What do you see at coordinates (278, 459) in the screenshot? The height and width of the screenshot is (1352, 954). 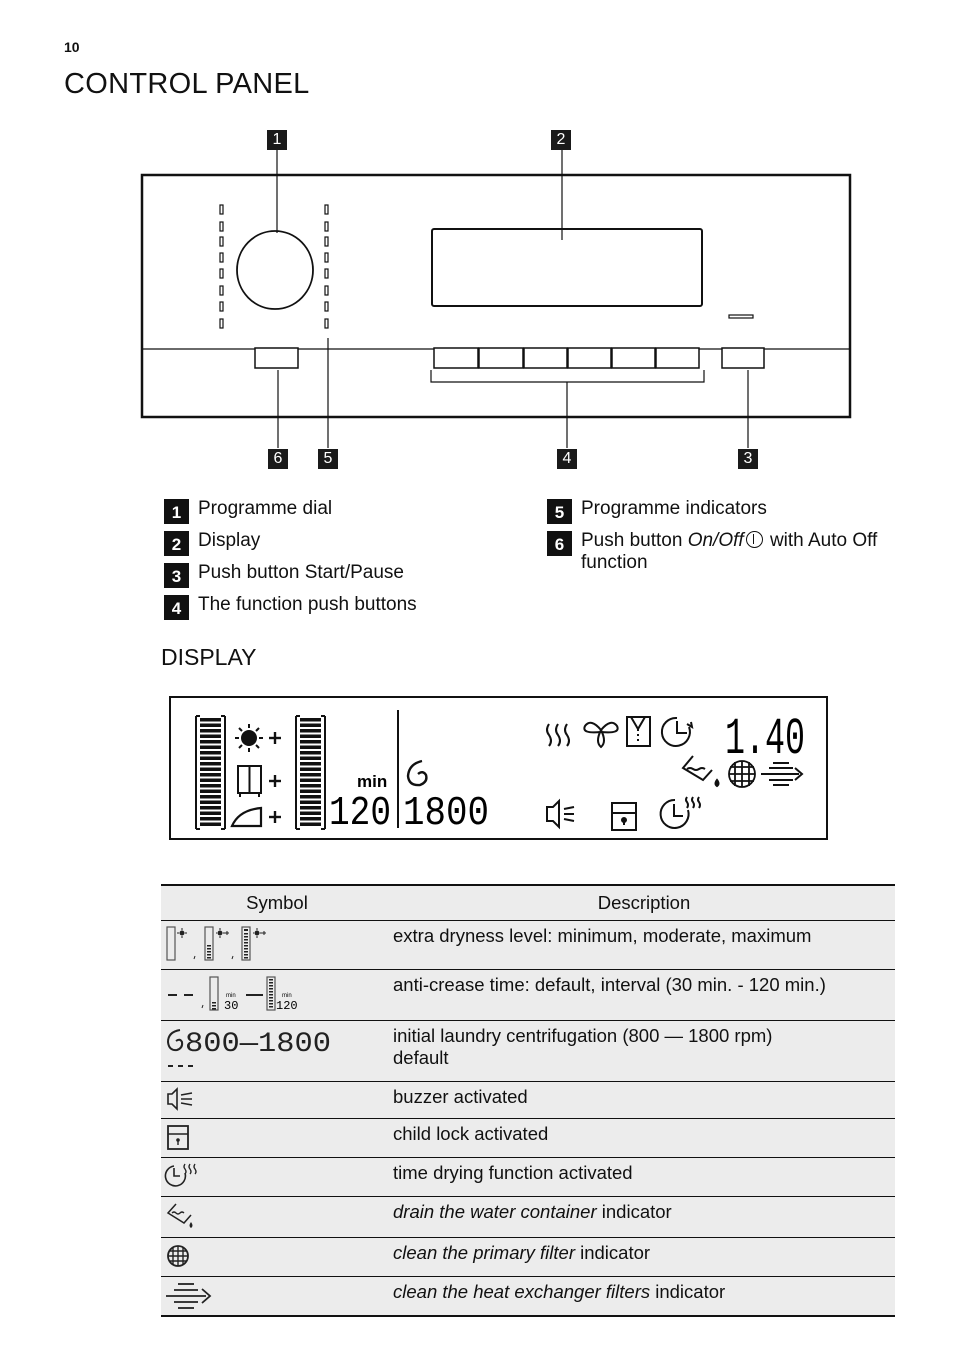 I see `callout-6: 6` at bounding box center [278, 459].